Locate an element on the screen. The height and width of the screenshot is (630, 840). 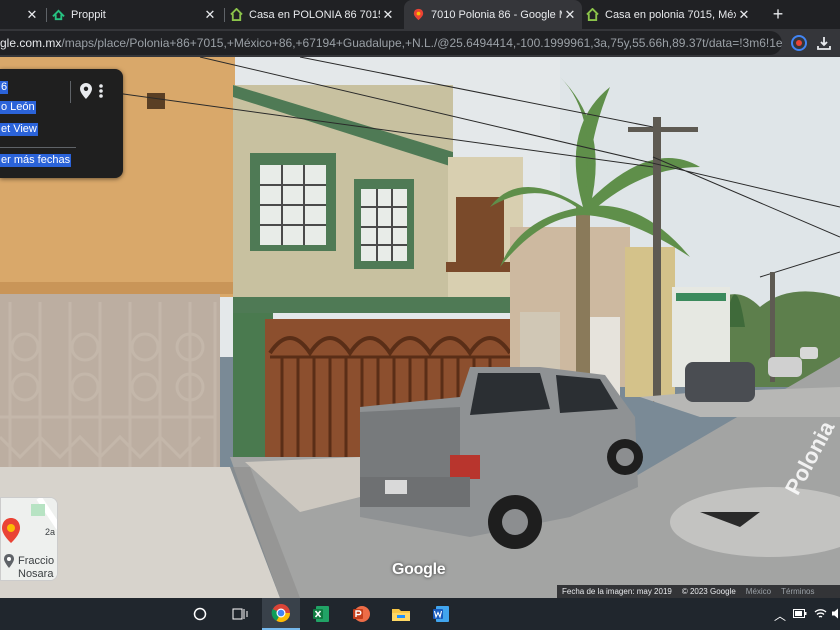
country-link: México is located at coordinates (758, 591).